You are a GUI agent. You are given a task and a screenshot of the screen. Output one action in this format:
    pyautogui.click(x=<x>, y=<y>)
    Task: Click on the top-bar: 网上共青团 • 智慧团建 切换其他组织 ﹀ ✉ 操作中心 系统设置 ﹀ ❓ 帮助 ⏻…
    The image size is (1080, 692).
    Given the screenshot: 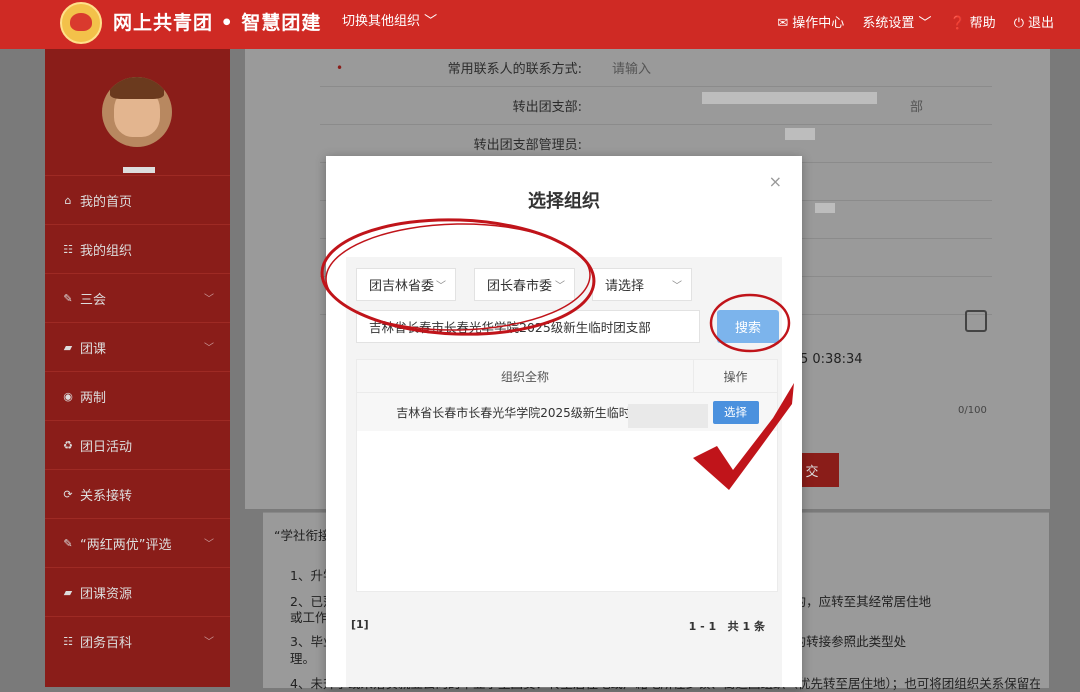 What is the action you would take?
    pyautogui.click(x=540, y=24)
    